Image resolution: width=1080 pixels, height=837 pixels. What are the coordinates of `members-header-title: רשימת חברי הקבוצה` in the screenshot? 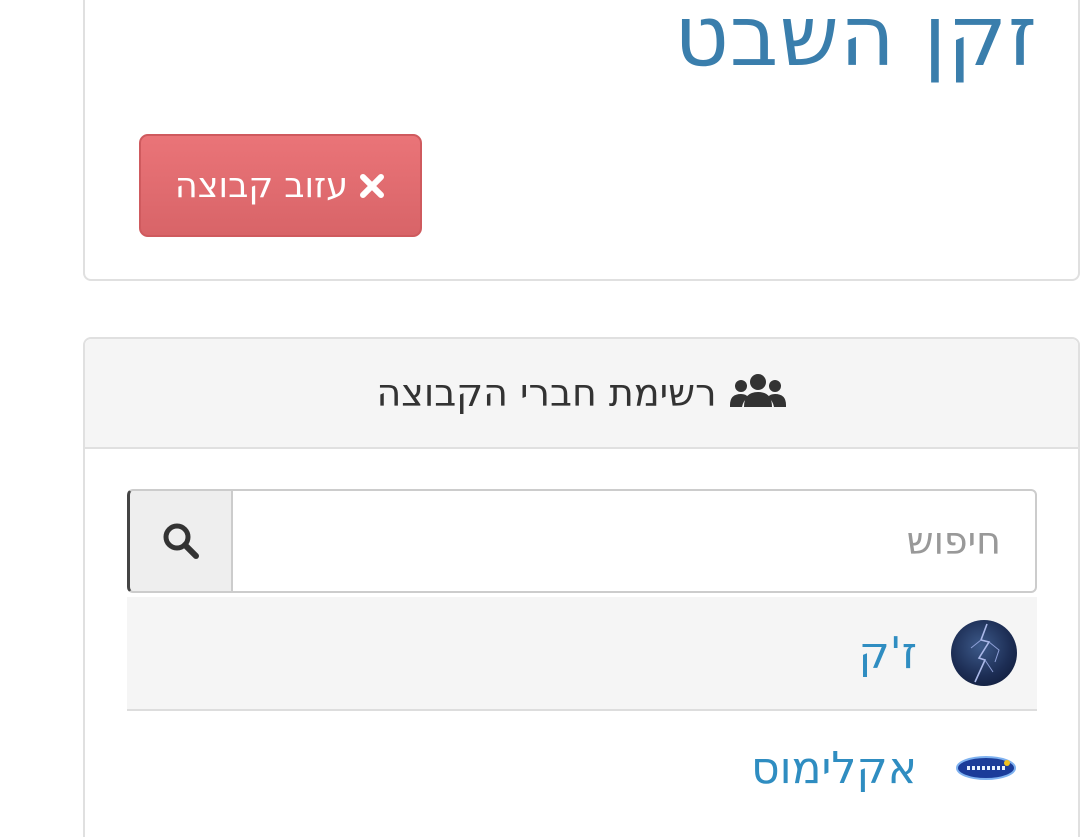 It's located at (546, 393).